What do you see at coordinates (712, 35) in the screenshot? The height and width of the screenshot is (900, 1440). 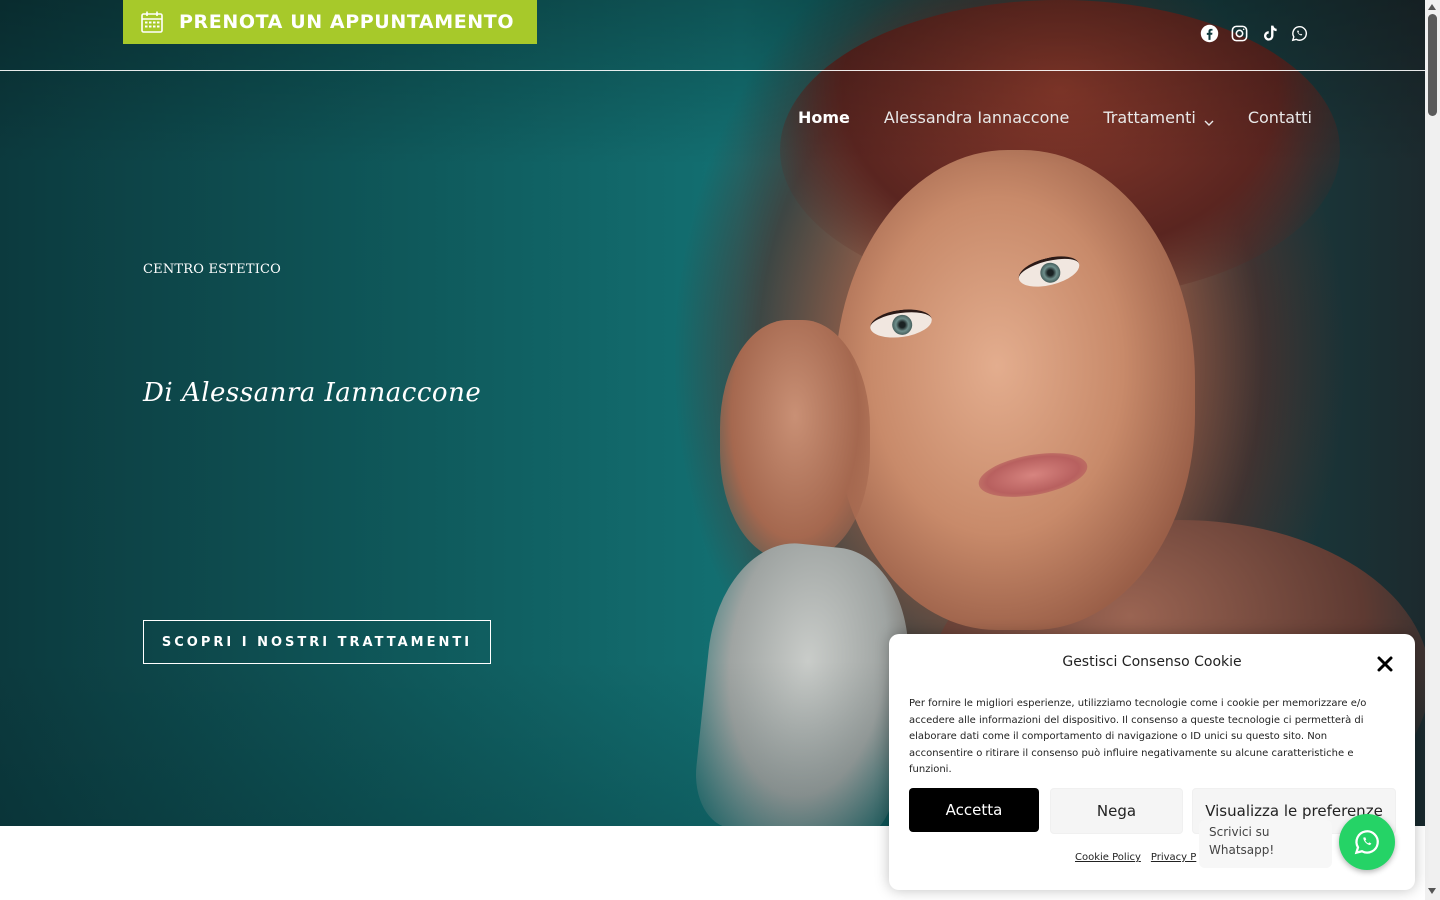 I see `top-bar: PRENOTA UN APPUNTAMENTO` at bounding box center [712, 35].